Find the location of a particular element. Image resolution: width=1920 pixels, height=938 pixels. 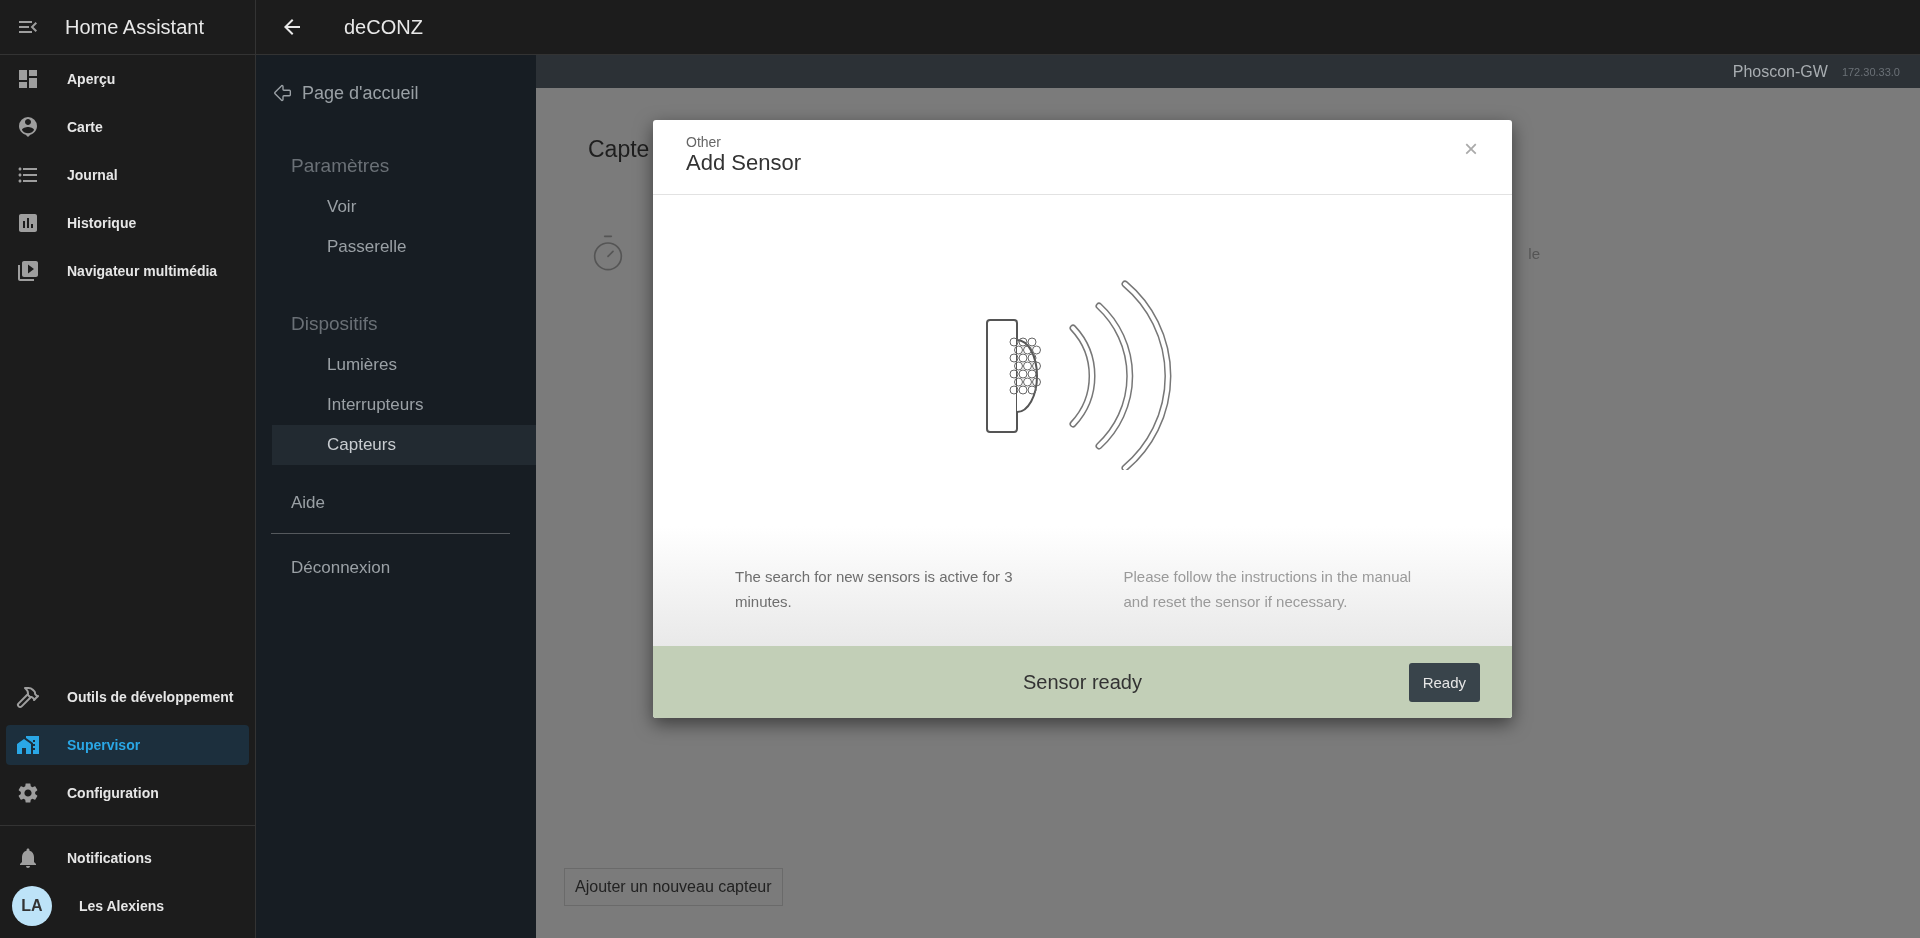

nav-item: Voir is located at coordinates (404, 207).